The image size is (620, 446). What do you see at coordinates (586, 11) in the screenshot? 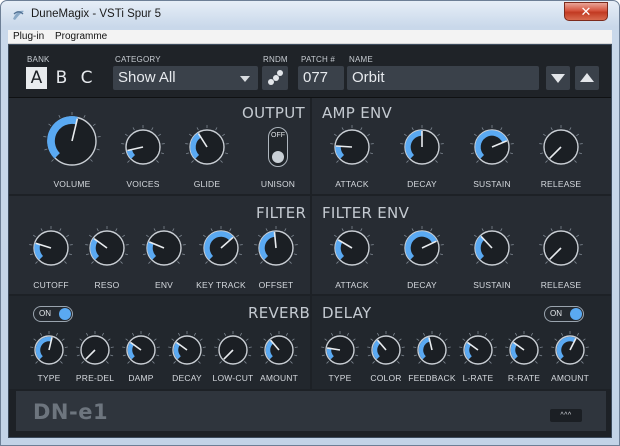
I see `close-button: ✕` at bounding box center [586, 11].